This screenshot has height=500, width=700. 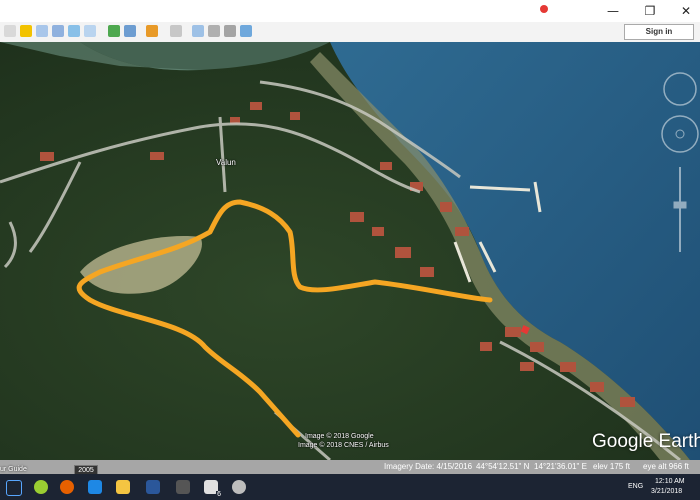 I want to click on firefox-icon, so click(x=67, y=487).